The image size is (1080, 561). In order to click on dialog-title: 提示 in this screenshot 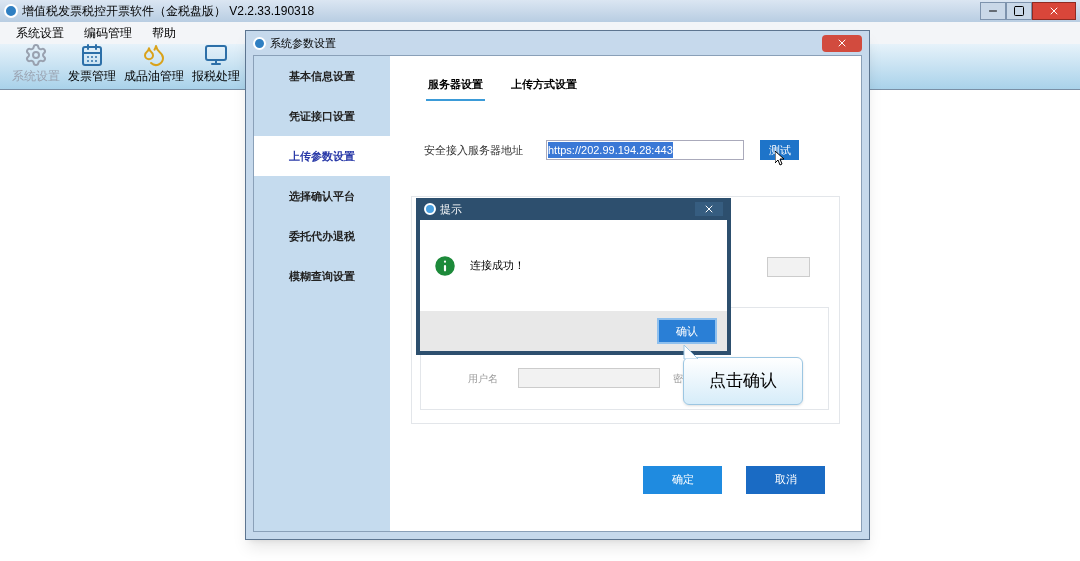, I will do `click(451, 209)`.